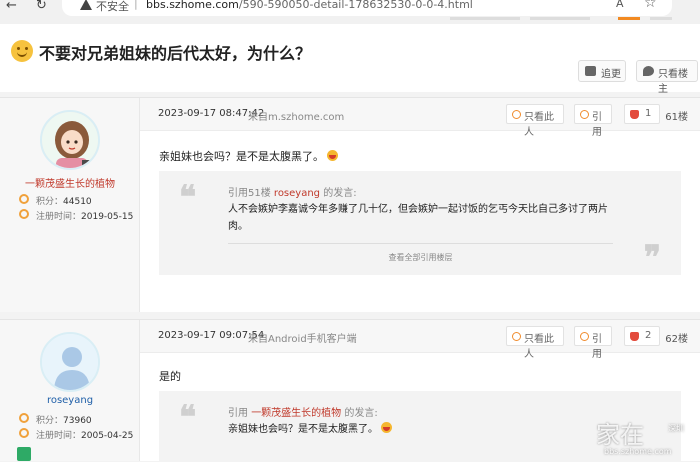 This screenshot has width=700, height=462. What do you see at coordinates (24, 454) in the screenshot?
I see `app-badge-icon` at bounding box center [24, 454].